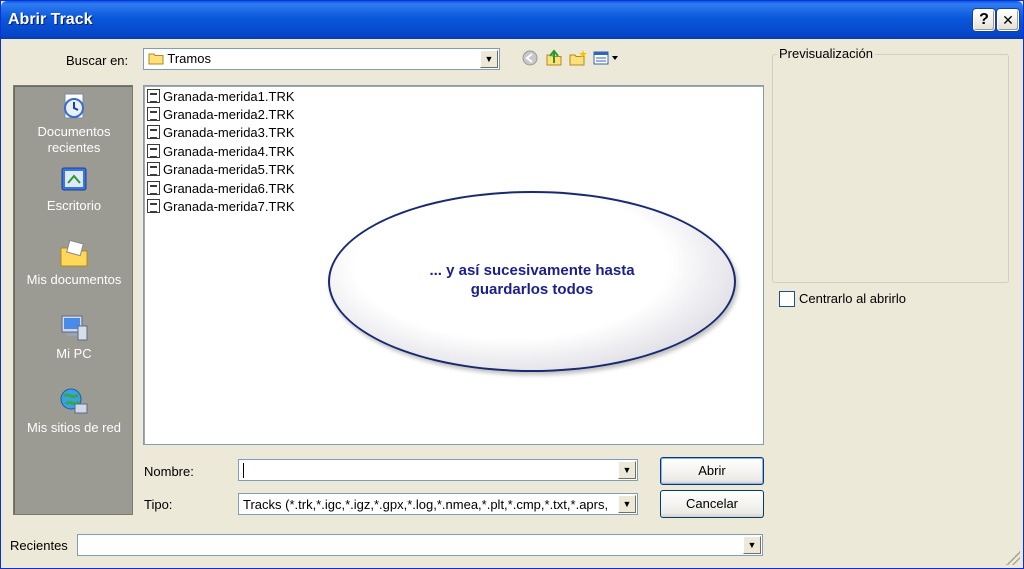  Describe the element at coordinates (39, 545) in the screenshot. I see `recent-label: Recientes` at that location.